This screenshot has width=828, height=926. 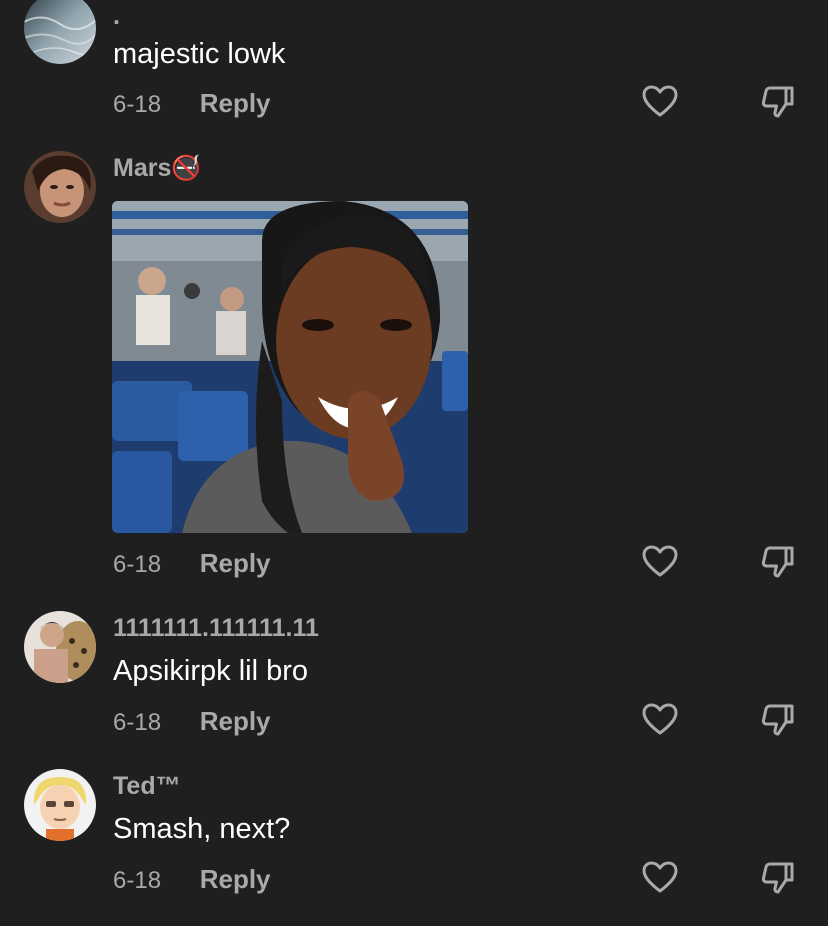 I want to click on man-with-leopard-avatar-icon, so click(x=60, y=647).